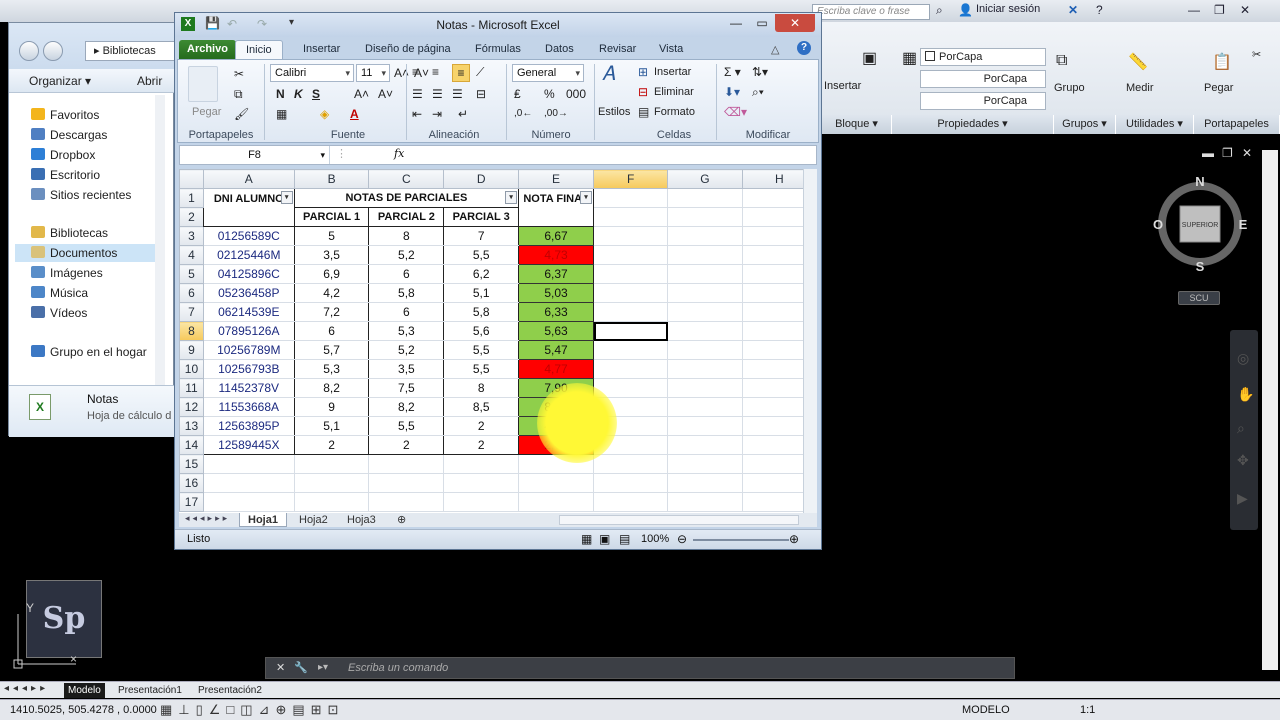 Image resolution: width=1280 pixels, height=720 pixels. Describe the element at coordinates (556, 426) in the screenshot. I see `cell-nota-final: 4,20` at that location.